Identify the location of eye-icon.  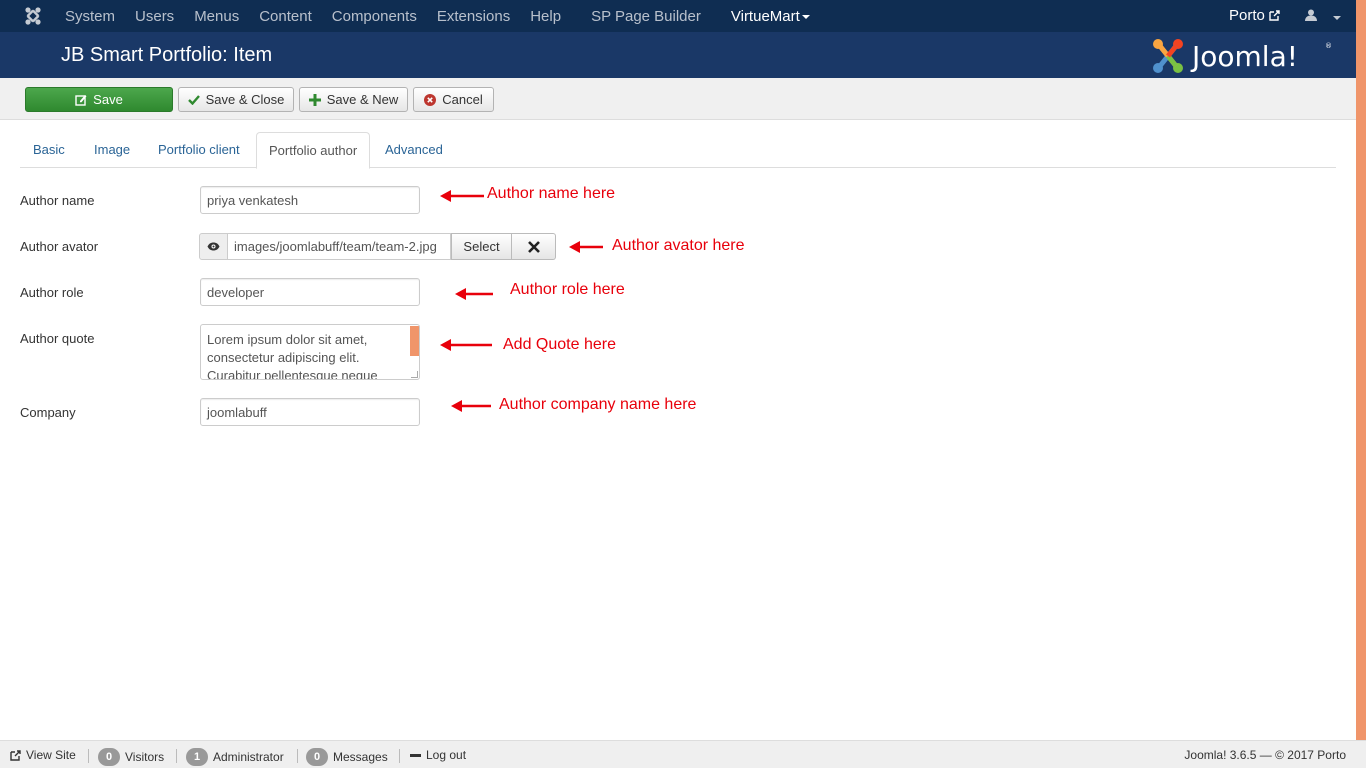
(213, 246).